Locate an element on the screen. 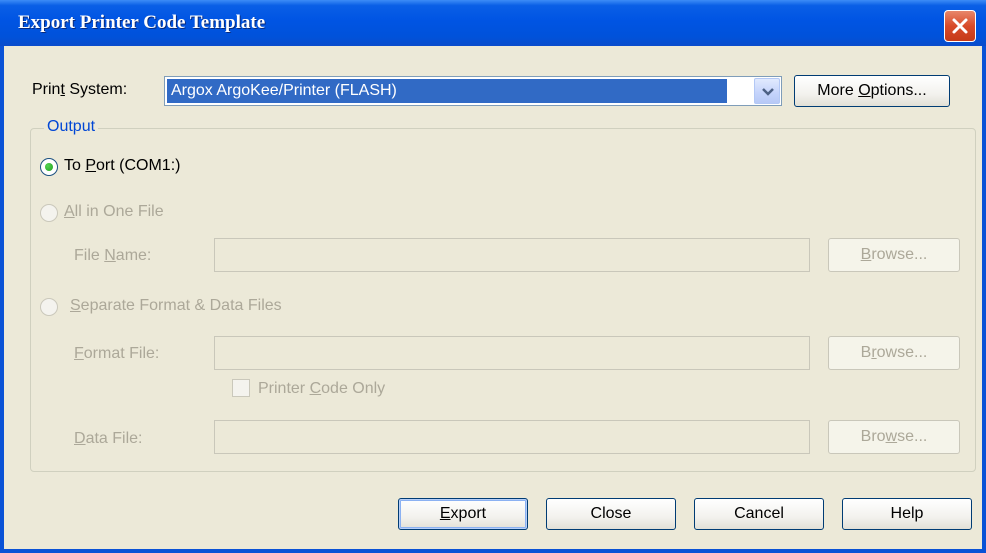 The width and height of the screenshot is (986, 553). printer-code-only-checkbox is located at coordinates (241, 388).